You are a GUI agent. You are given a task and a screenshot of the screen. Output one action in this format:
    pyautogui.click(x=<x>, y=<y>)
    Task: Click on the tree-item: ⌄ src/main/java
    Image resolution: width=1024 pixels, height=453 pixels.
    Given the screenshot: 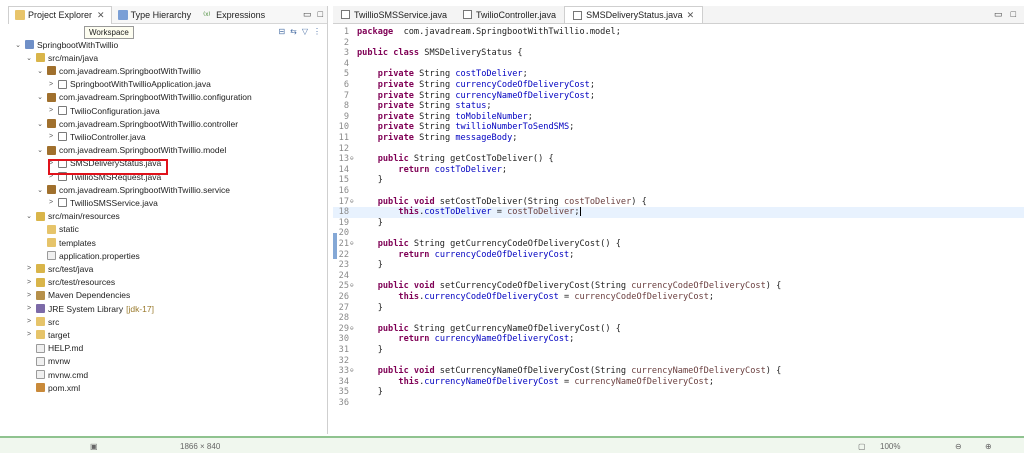 What is the action you would take?
    pyautogui.click(x=61, y=57)
    